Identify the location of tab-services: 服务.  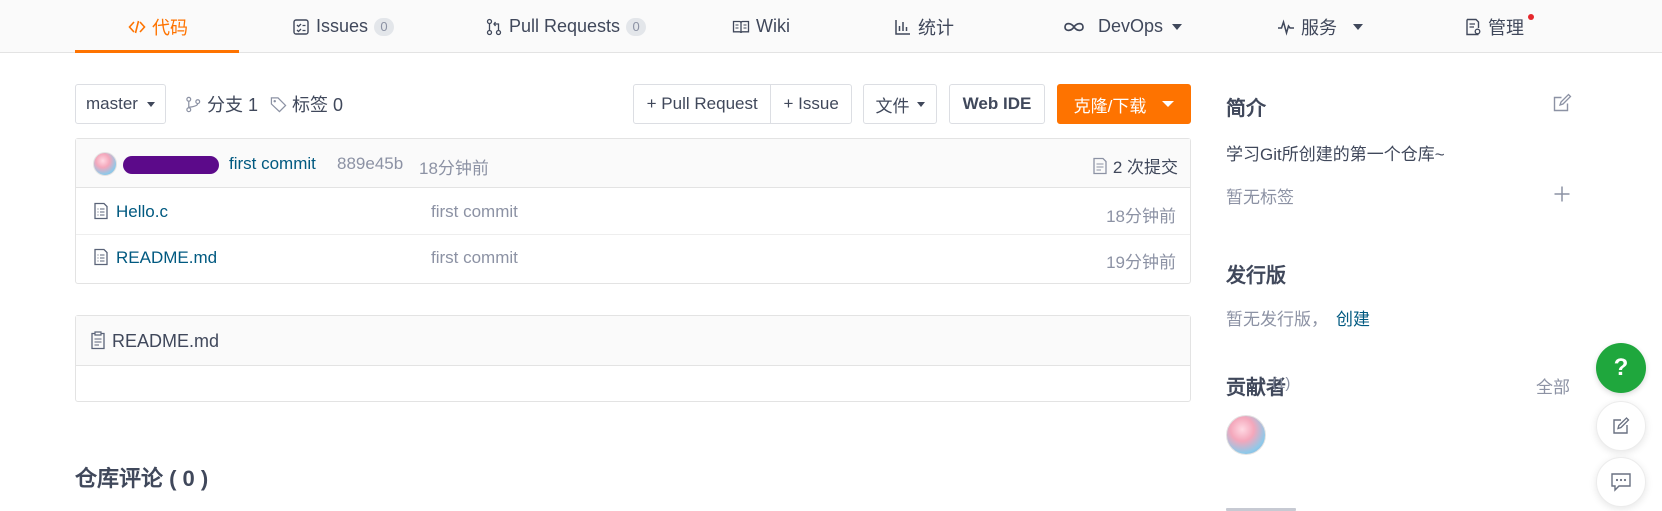
(1320, 26).